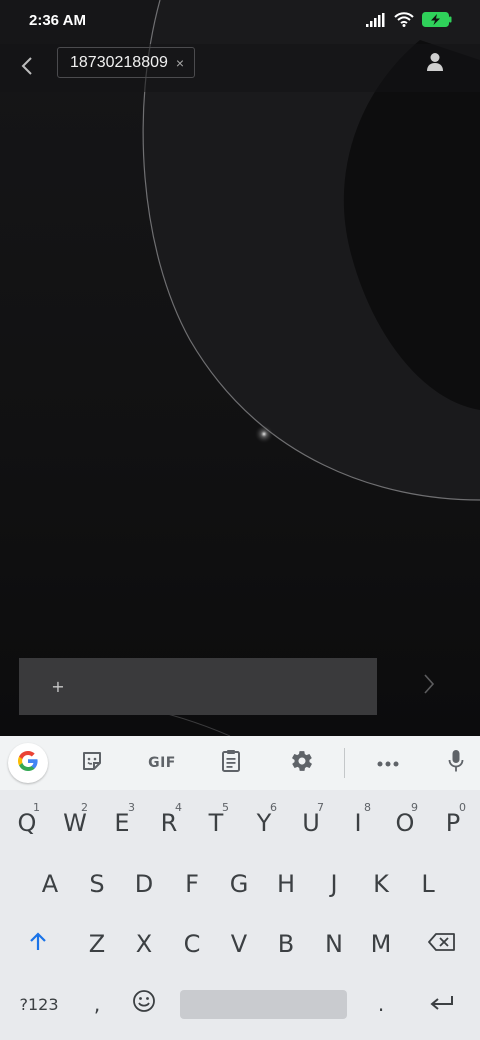 This screenshot has width=480, height=1040. What do you see at coordinates (367, 807) in the screenshot?
I see `key-hint: 8` at bounding box center [367, 807].